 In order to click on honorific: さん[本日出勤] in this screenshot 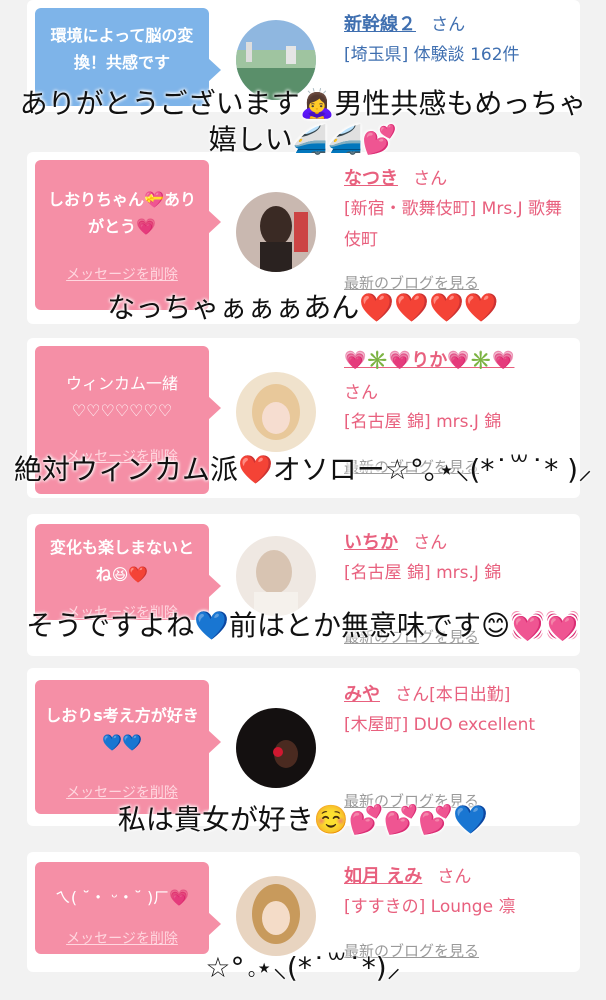, I will do `click(453, 695)`.